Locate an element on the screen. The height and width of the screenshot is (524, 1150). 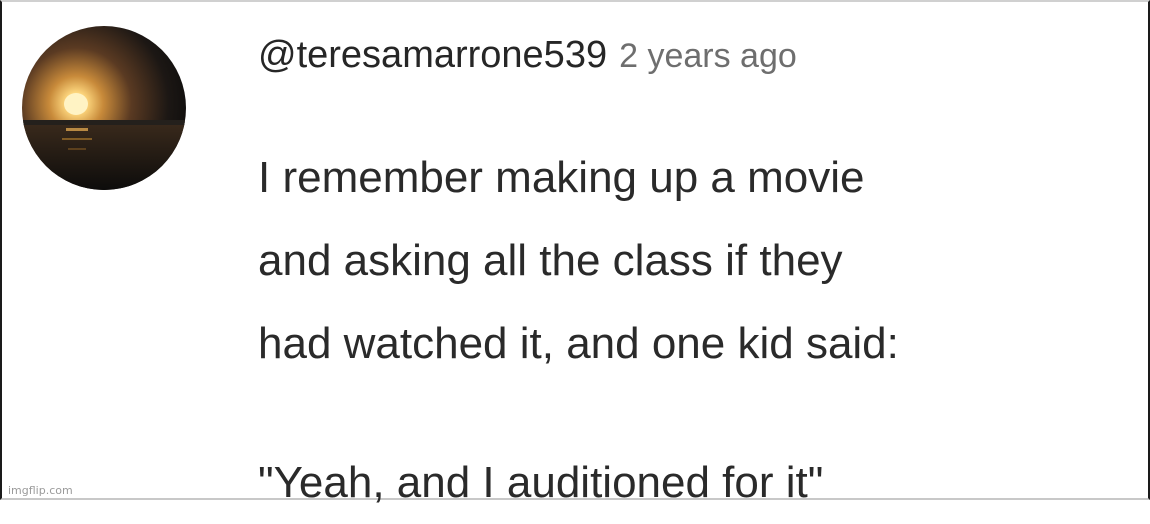
comment-text-line: I remember making up a movie is located at coordinates (561, 177).